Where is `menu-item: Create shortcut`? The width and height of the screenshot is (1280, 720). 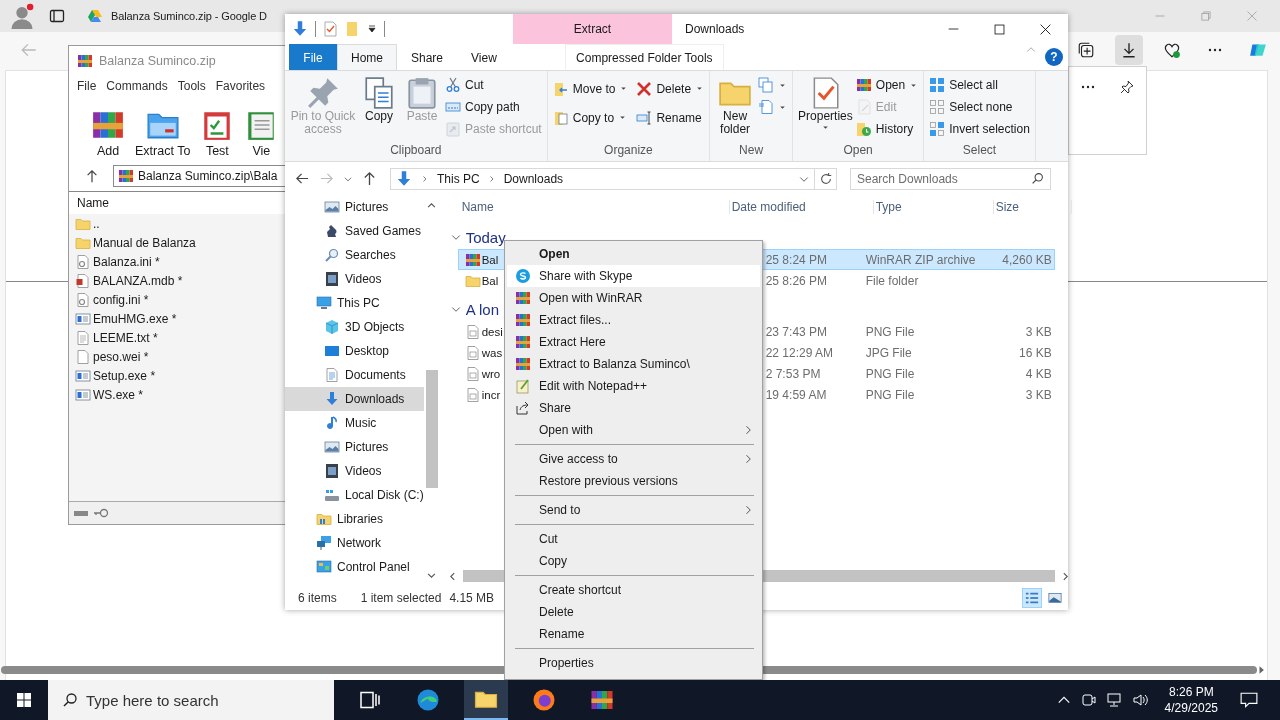
menu-item: Create shortcut is located at coordinates (633, 590).